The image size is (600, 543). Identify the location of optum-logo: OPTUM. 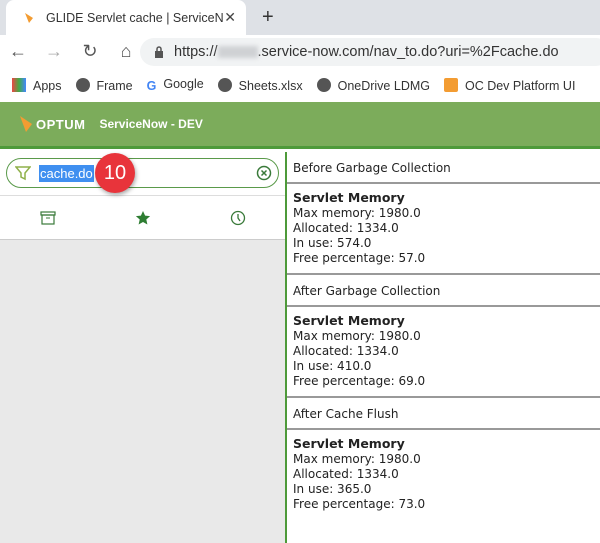
(51, 124).